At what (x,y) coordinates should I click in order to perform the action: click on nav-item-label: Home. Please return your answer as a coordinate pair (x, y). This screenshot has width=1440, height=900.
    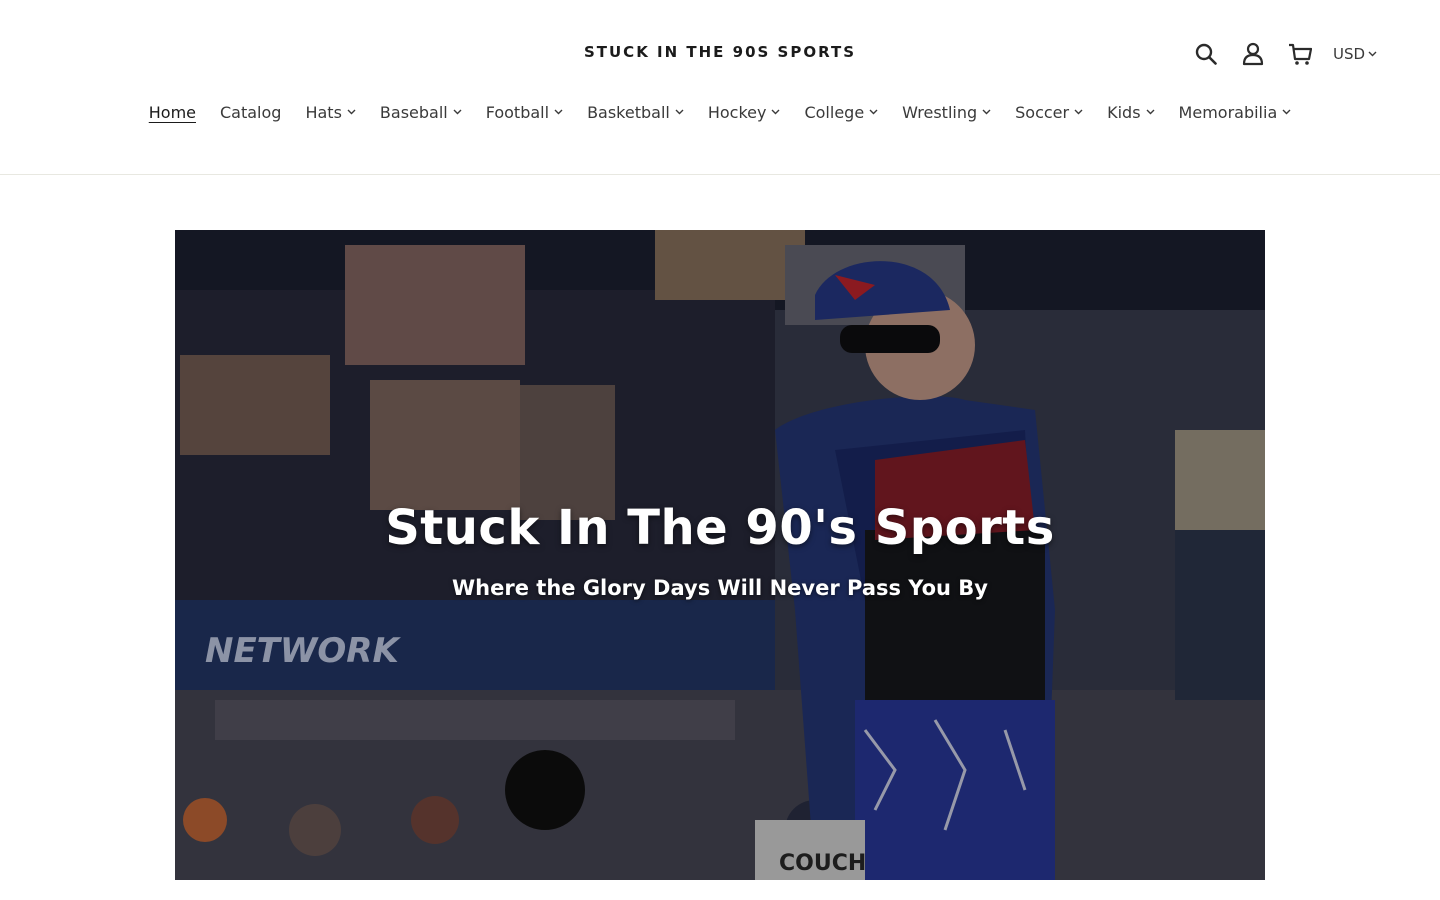
    Looking at the image, I should click on (172, 112).